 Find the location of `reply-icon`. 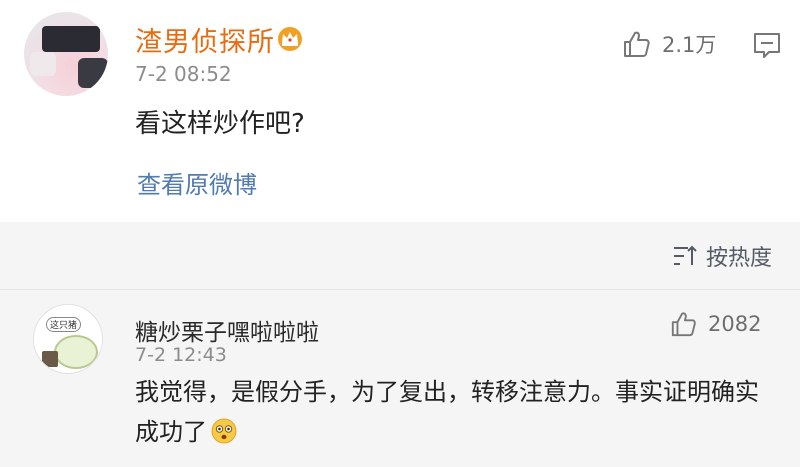

reply-icon is located at coordinates (767, 45).